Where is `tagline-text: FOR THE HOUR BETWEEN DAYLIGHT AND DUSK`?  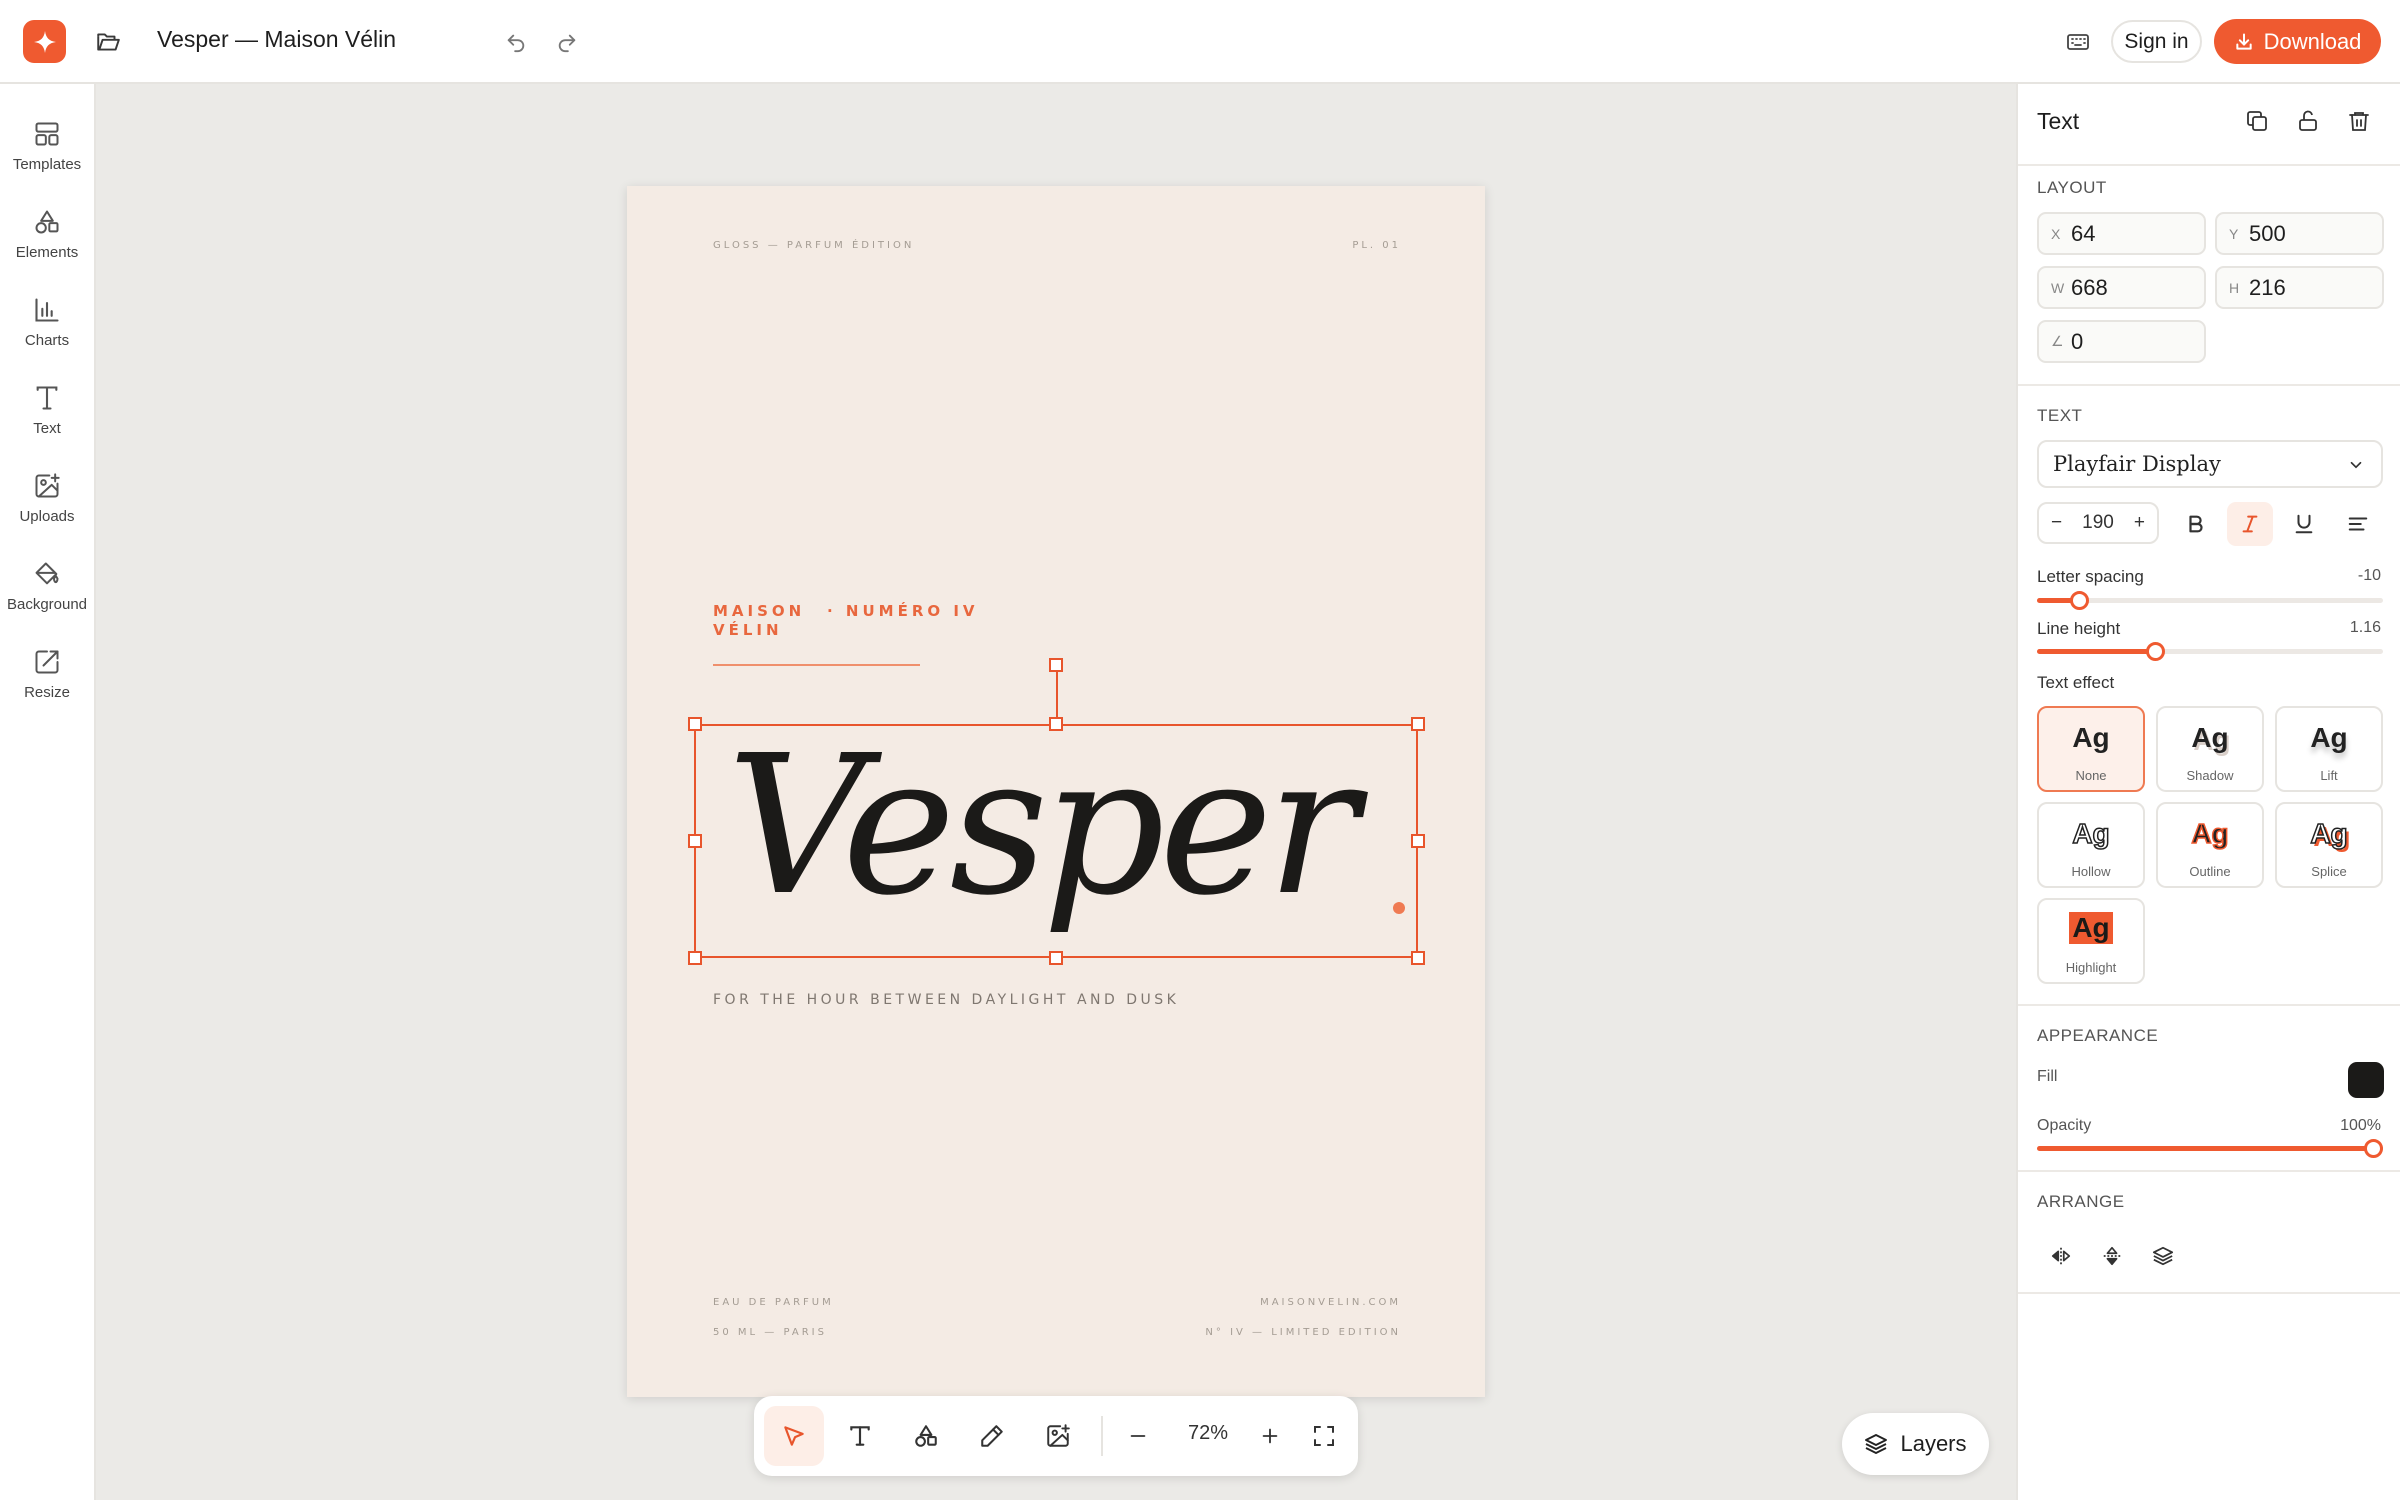
tagline-text: FOR THE HOUR BETWEEN DAYLIGHT AND DUSK is located at coordinates (946, 1000).